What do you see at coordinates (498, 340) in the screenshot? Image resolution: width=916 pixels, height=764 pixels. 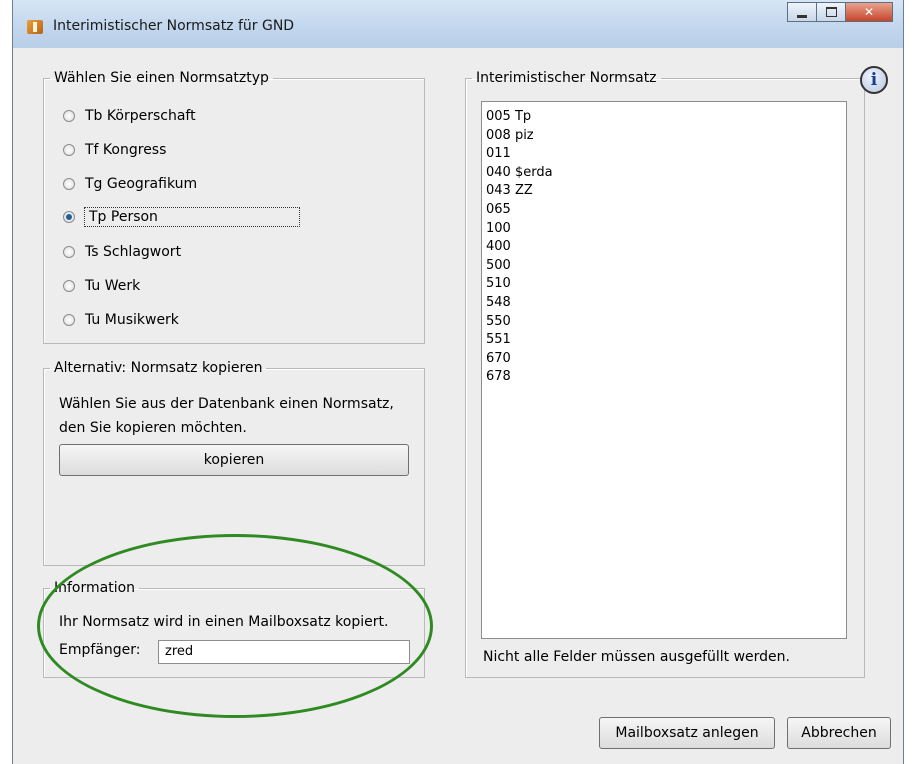 I see `normsatz-line: 551` at bounding box center [498, 340].